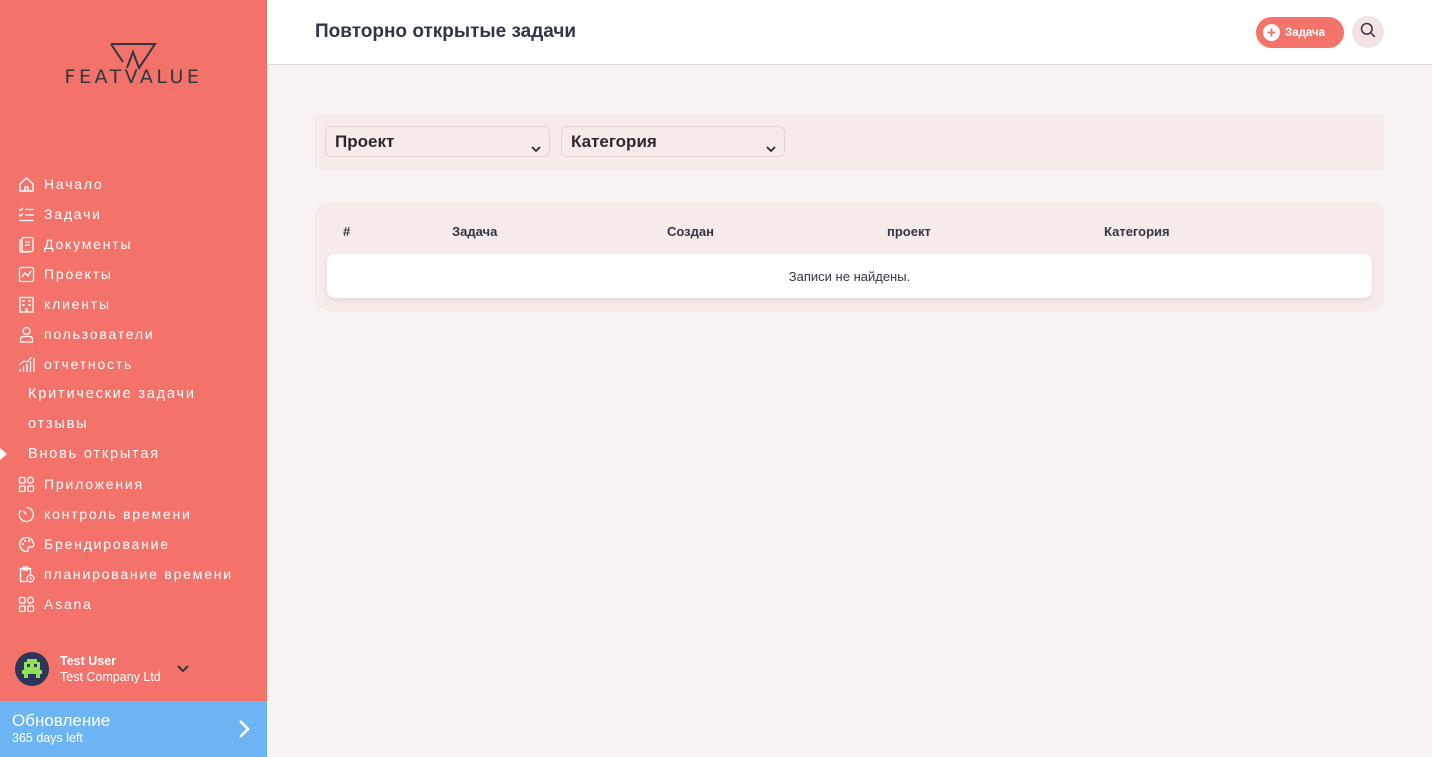 This screenshot has width=1432, height=757. I want to click on sidebar-item-time-control: контроль времени, so click(133, 514).